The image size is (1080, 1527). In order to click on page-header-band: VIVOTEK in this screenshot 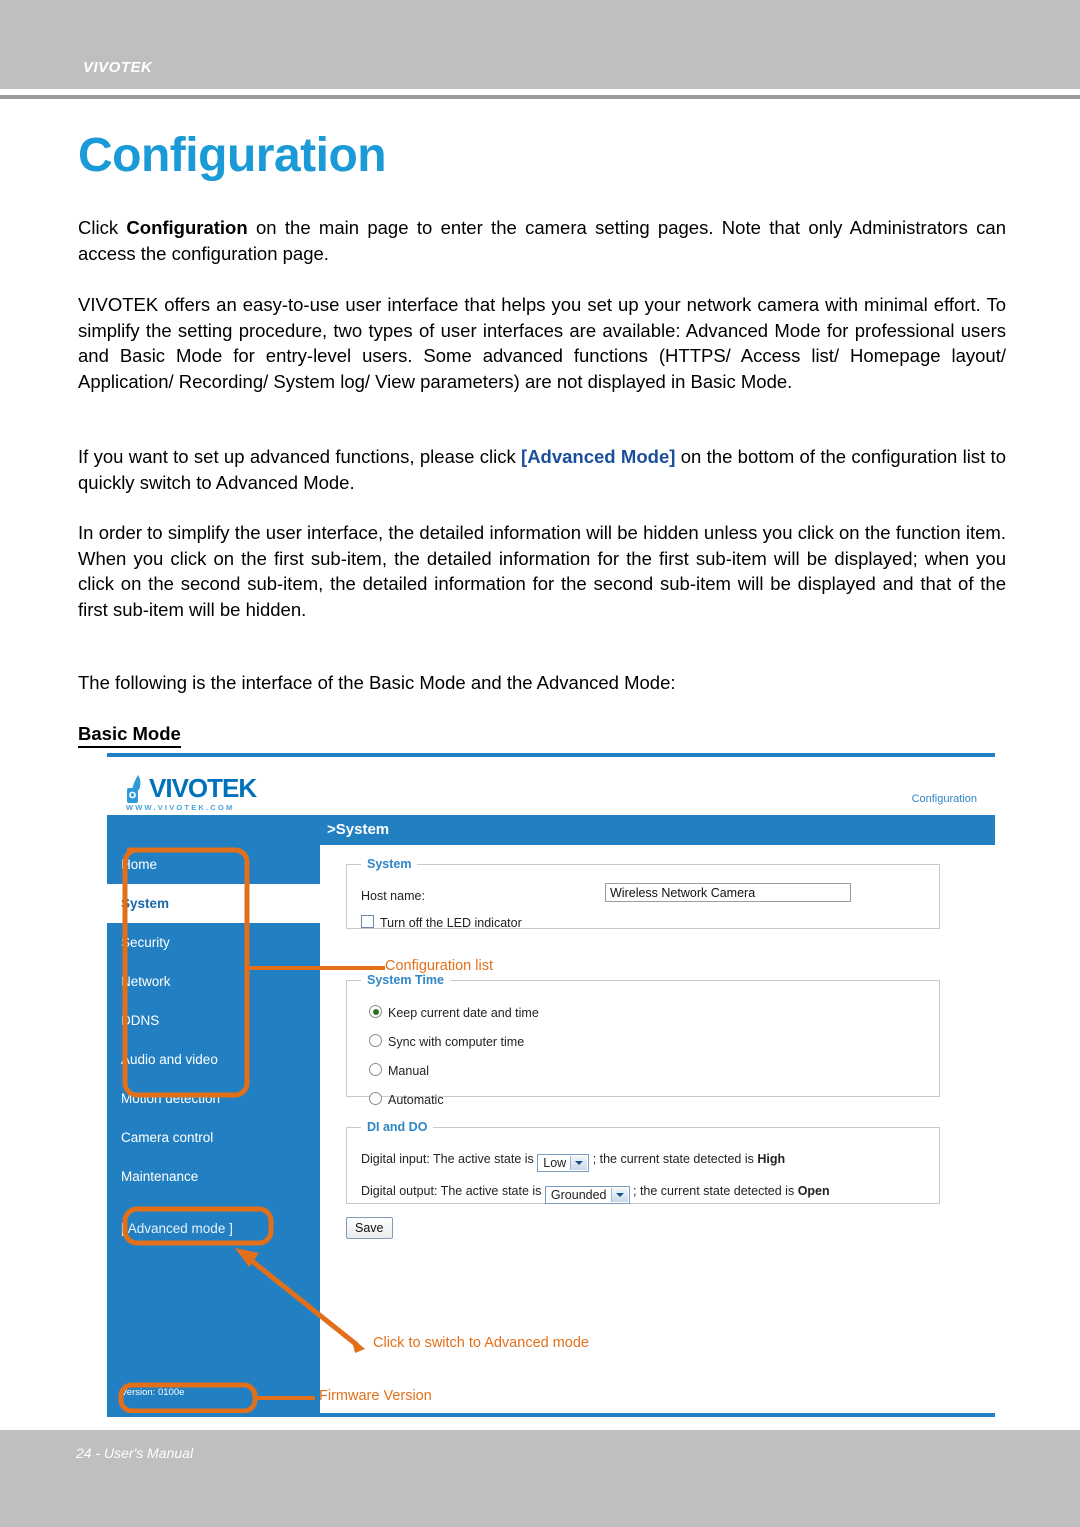, I will do `click(540, 44)`.